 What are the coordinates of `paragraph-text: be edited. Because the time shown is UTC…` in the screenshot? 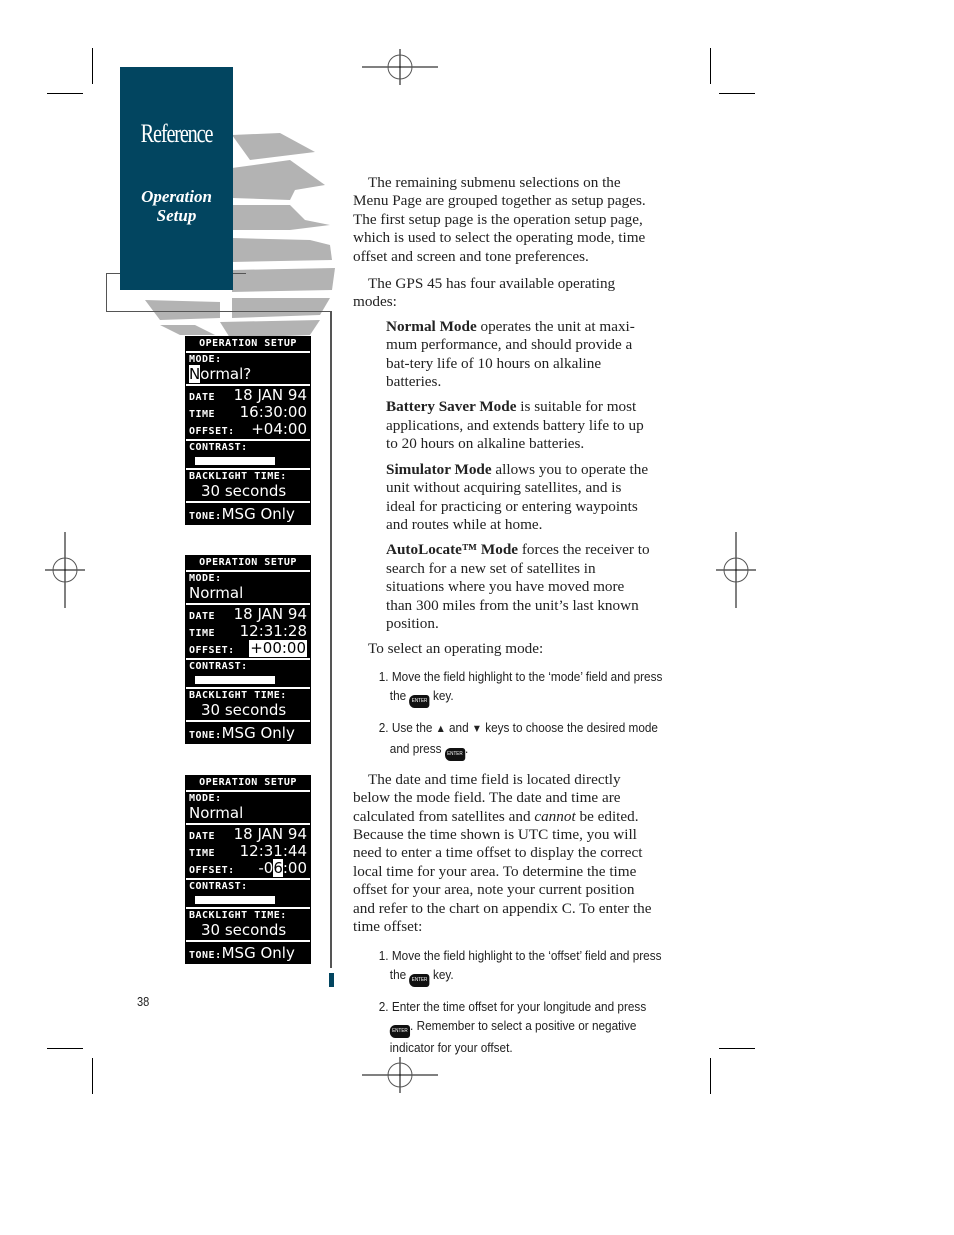 It's located at (502, 871).